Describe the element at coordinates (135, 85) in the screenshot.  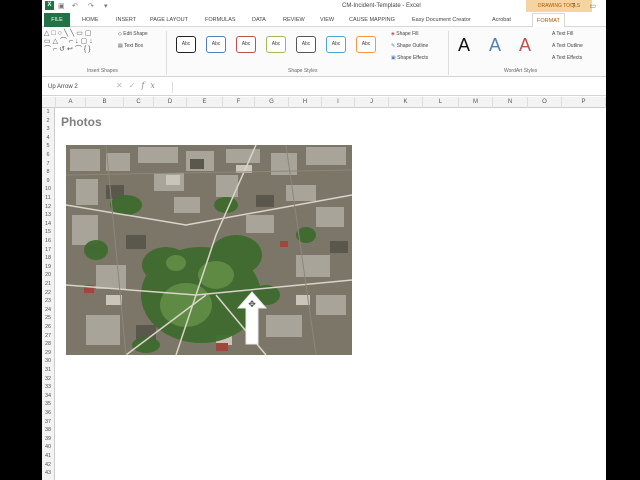
I see `enter-icon: ✓` at that location.